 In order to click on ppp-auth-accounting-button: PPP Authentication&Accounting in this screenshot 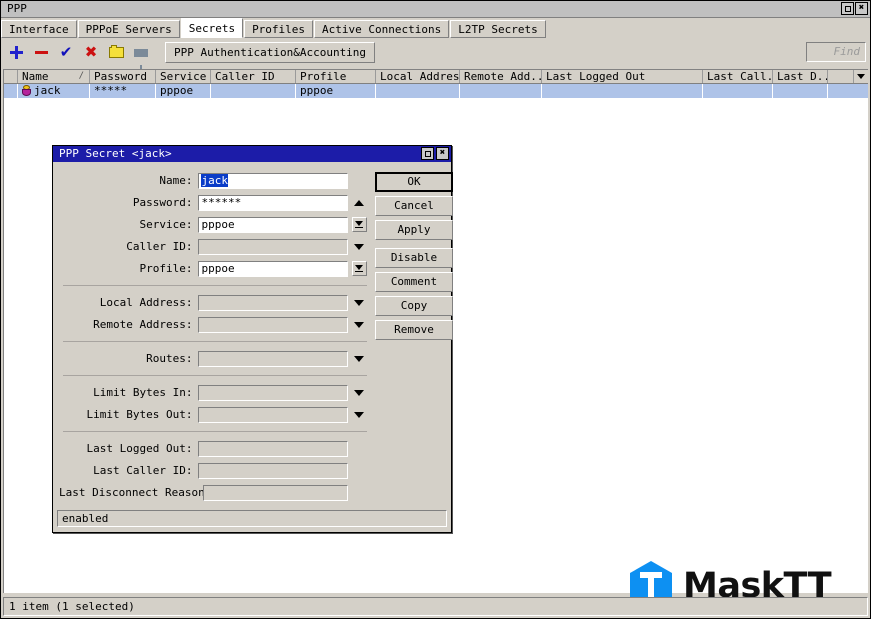, I will do `click(270, 52)`.